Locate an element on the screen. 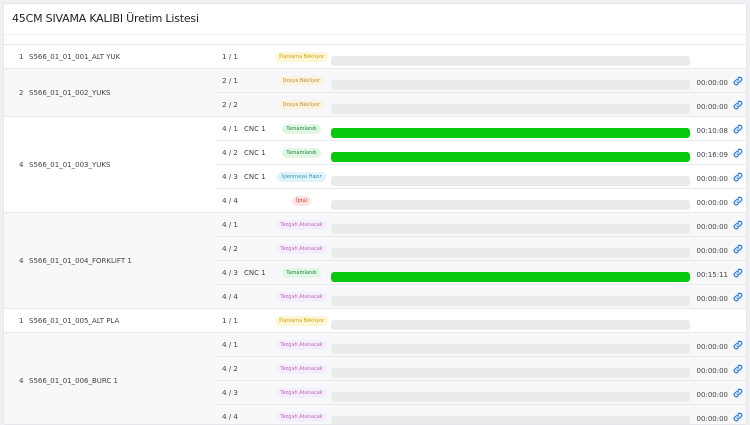 This screenshot has width=750, height=425. elapsed-time: 00:10:08 is located at coordinates (710, 128).